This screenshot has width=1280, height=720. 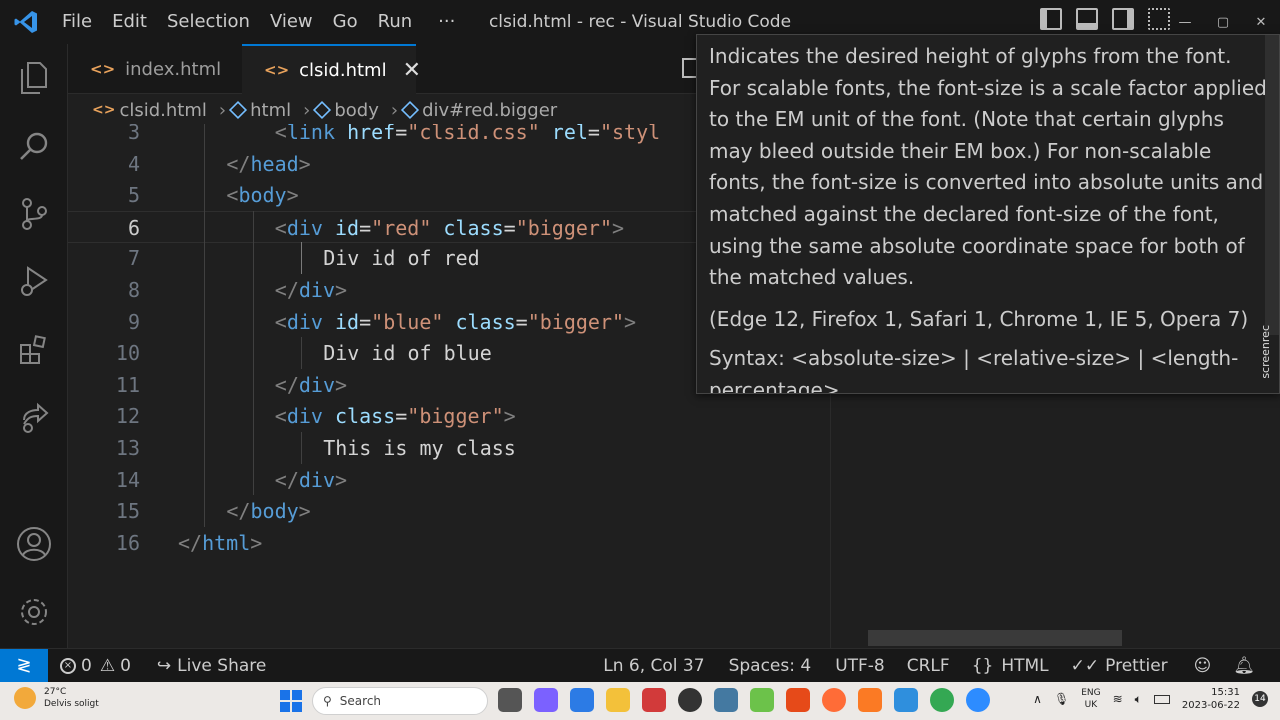 I want to click on symbol-element-icon, so click(x=410, y=110).